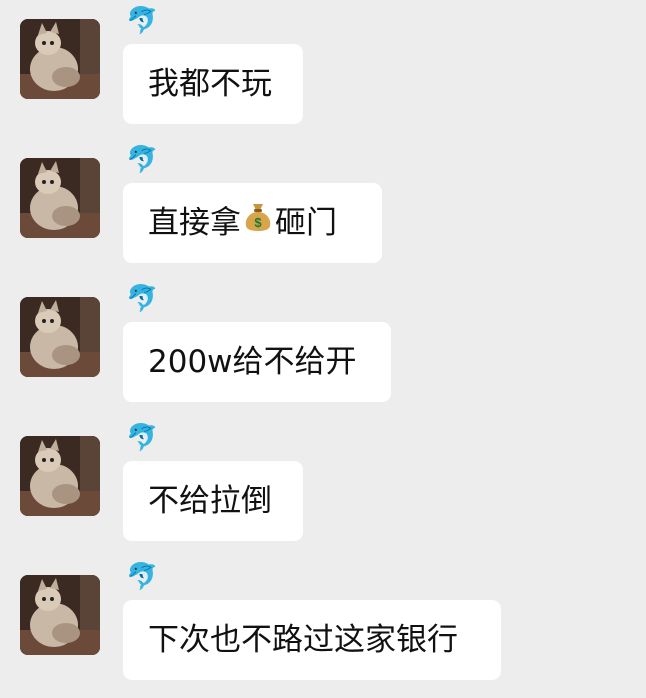 The height and width of the screenshot is (698, 646). I want to click on message-text-part: 砸门, so click(306, 223).